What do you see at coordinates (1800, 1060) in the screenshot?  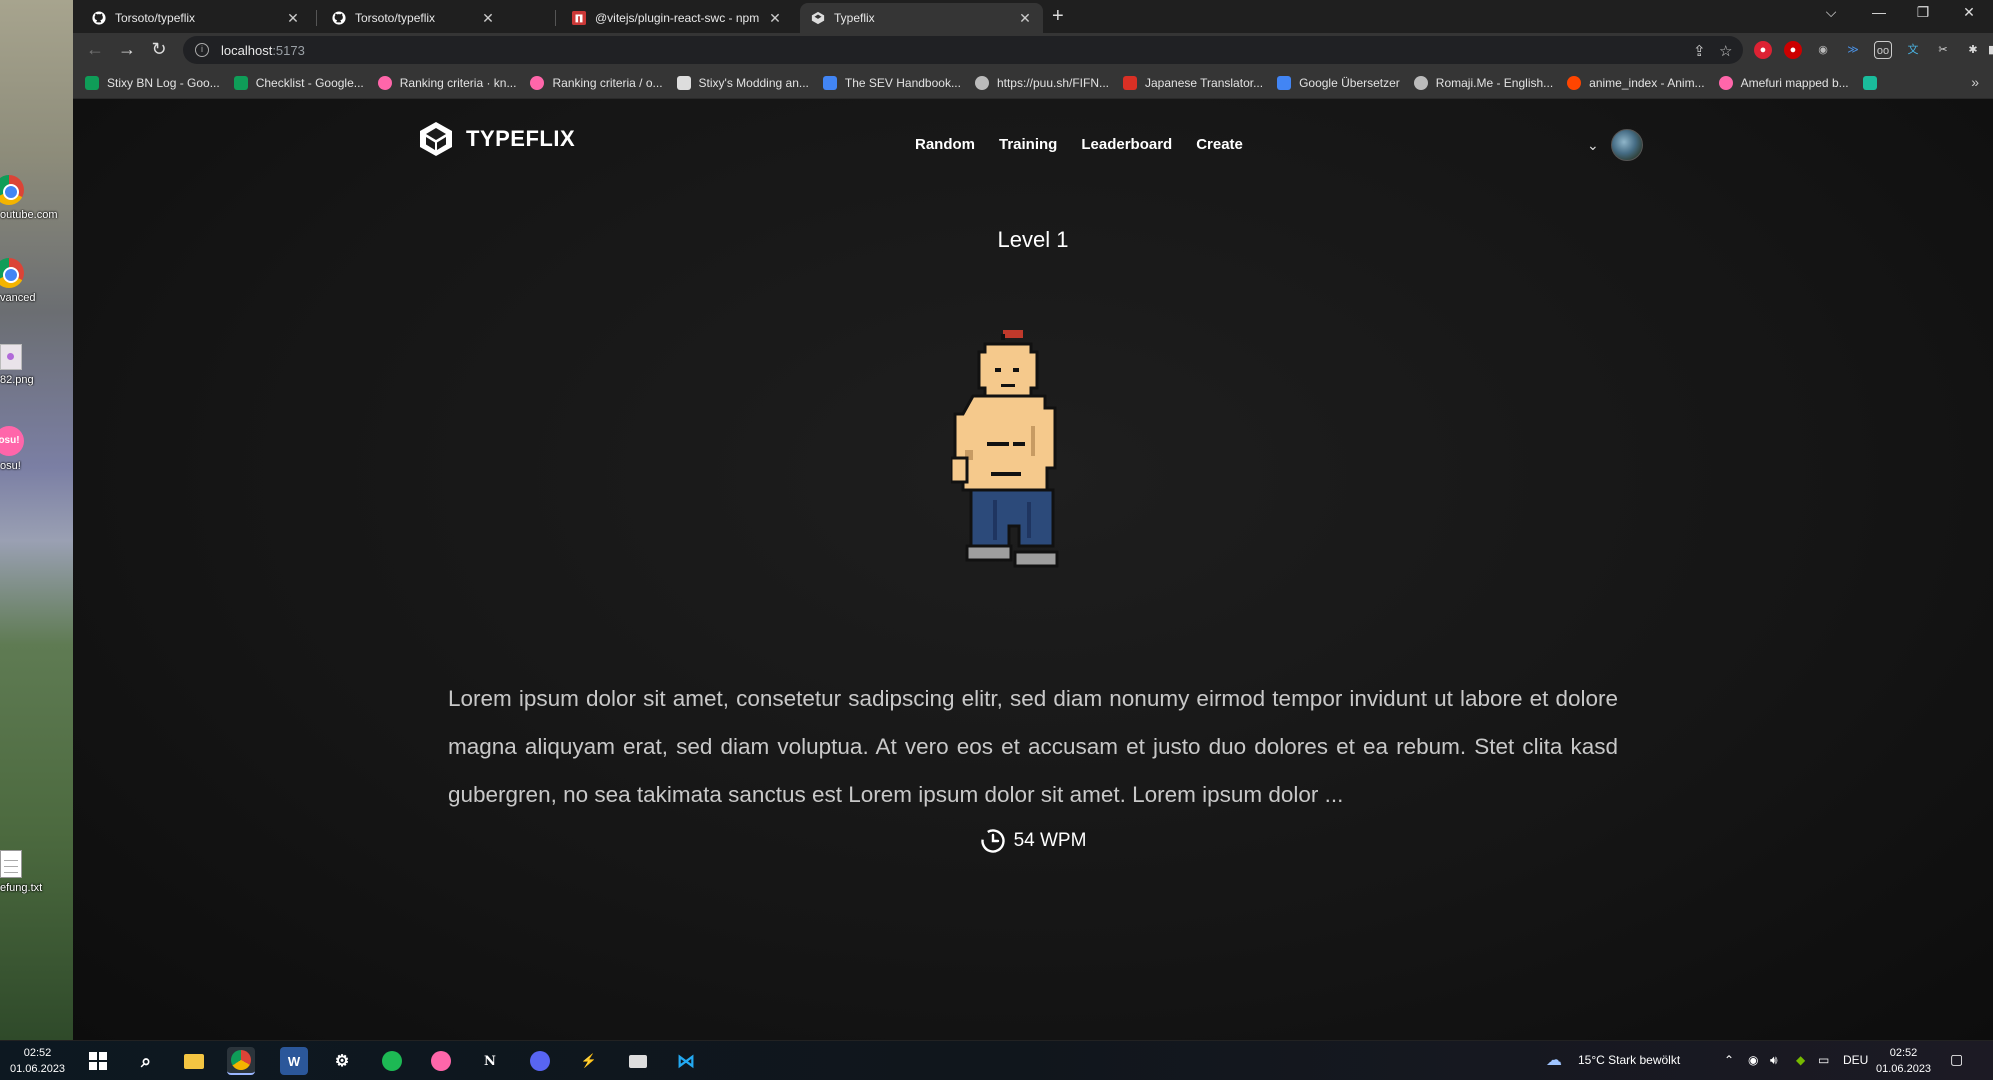 I see `nvidia-icon: ◆` at bounding box center [1800, 1060].